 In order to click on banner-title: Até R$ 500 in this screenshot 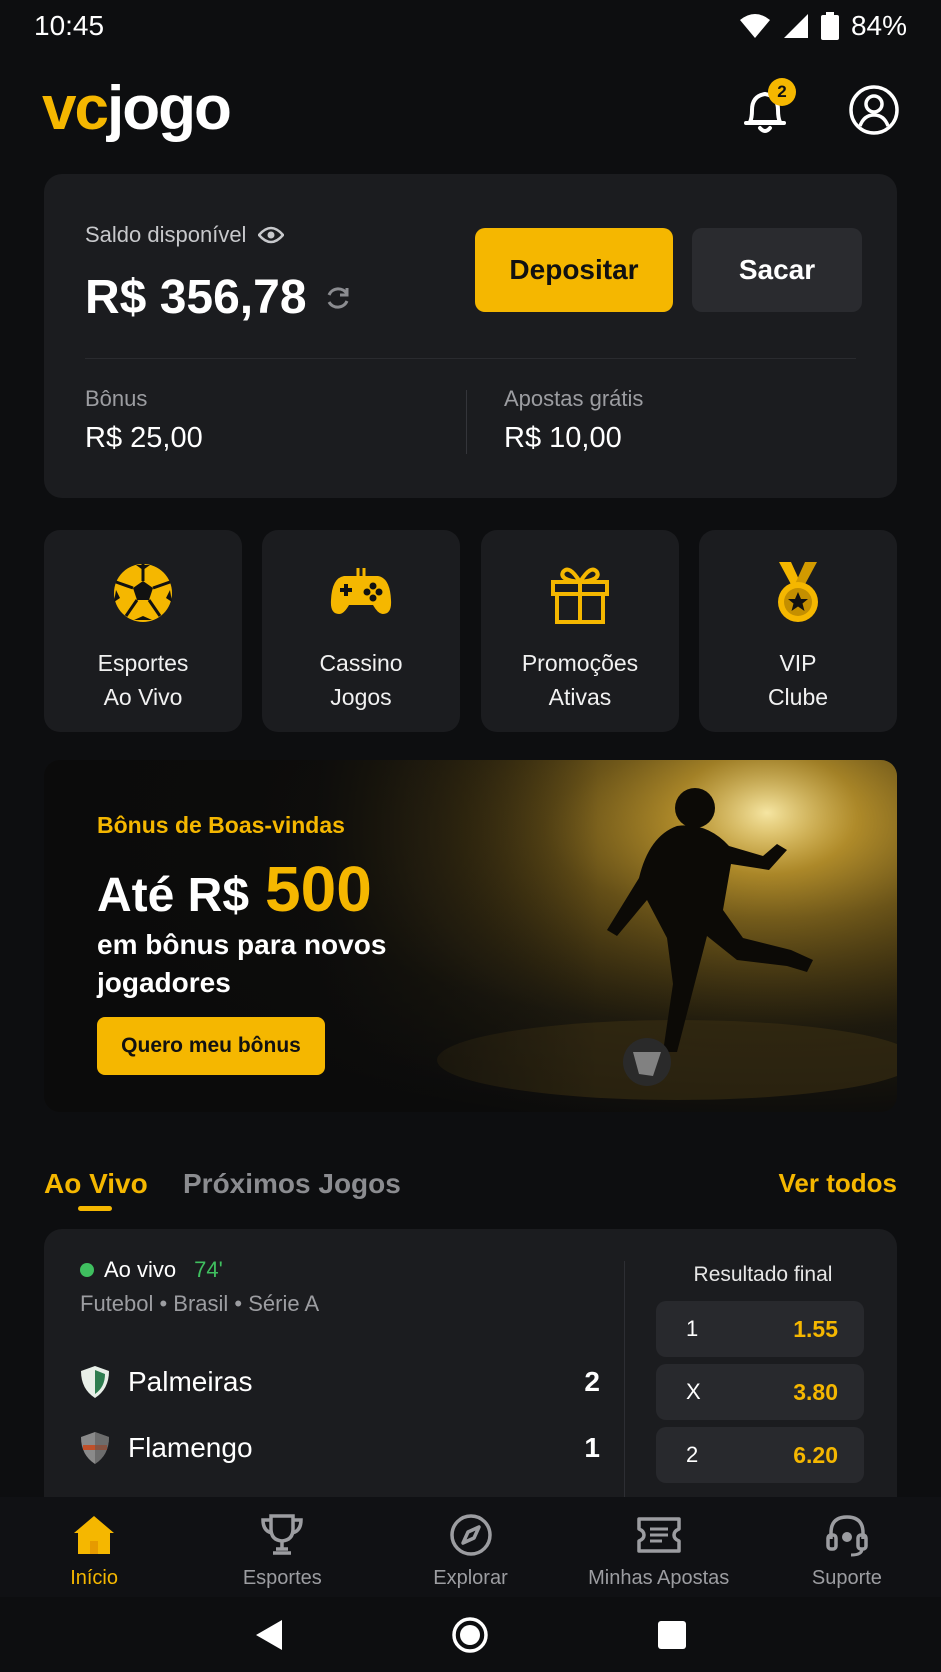, I will do `click(234, 889)`.